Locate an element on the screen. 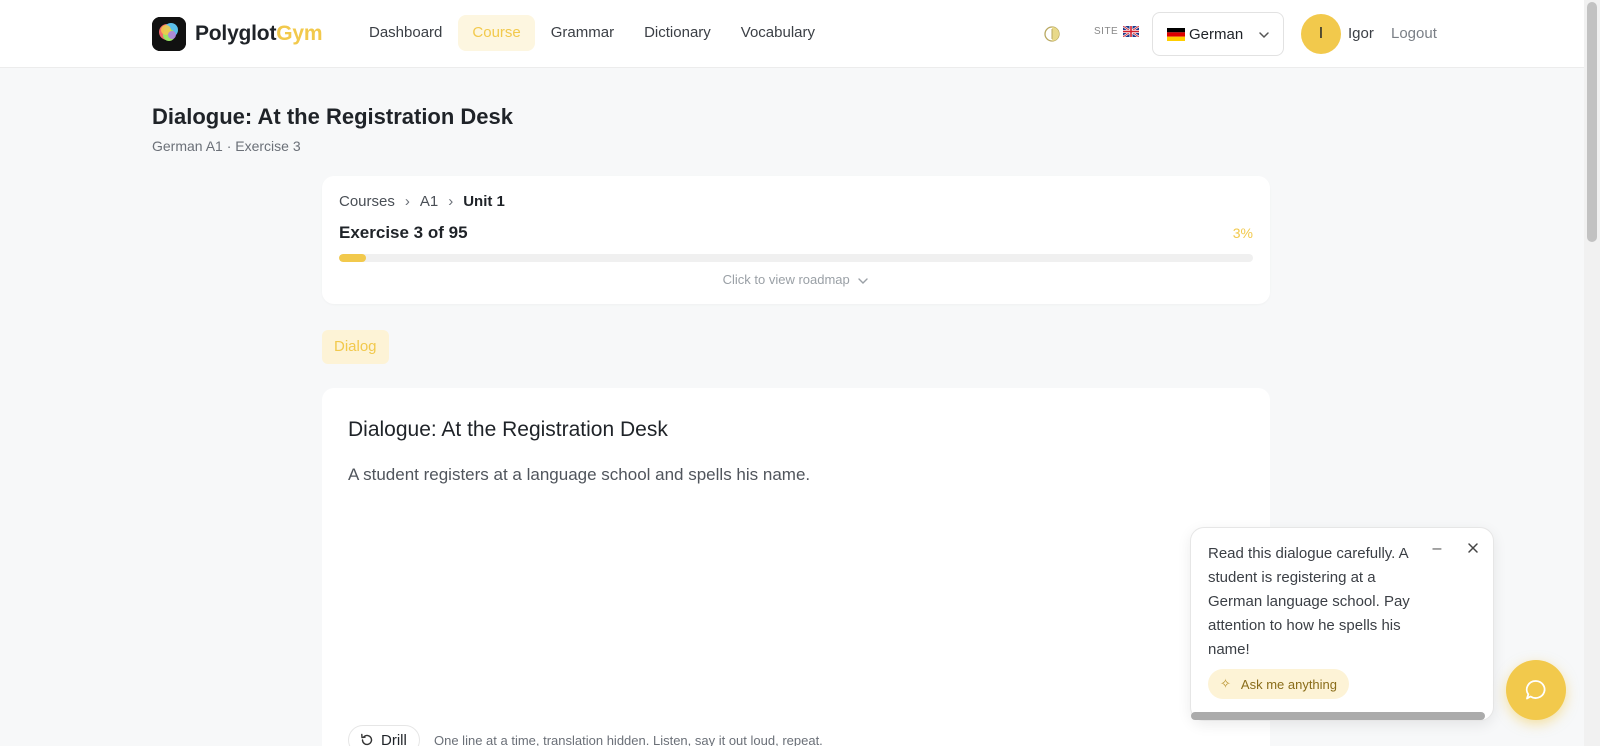  page-scrollbar is located at coordinates (1592, 373).